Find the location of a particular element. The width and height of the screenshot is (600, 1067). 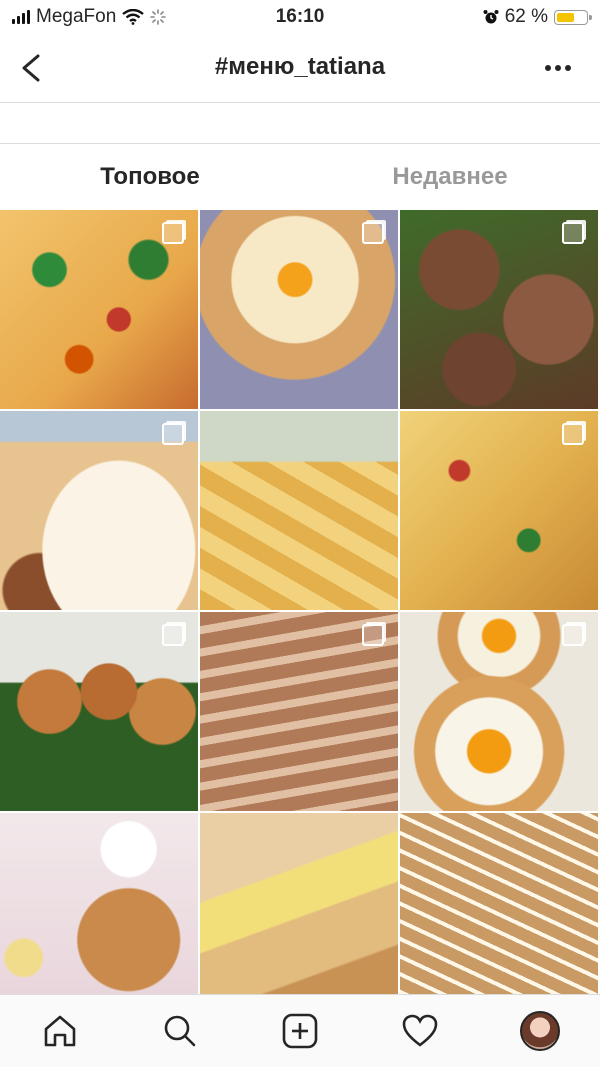

more-dots-icon is located at coordinates (558, 68).